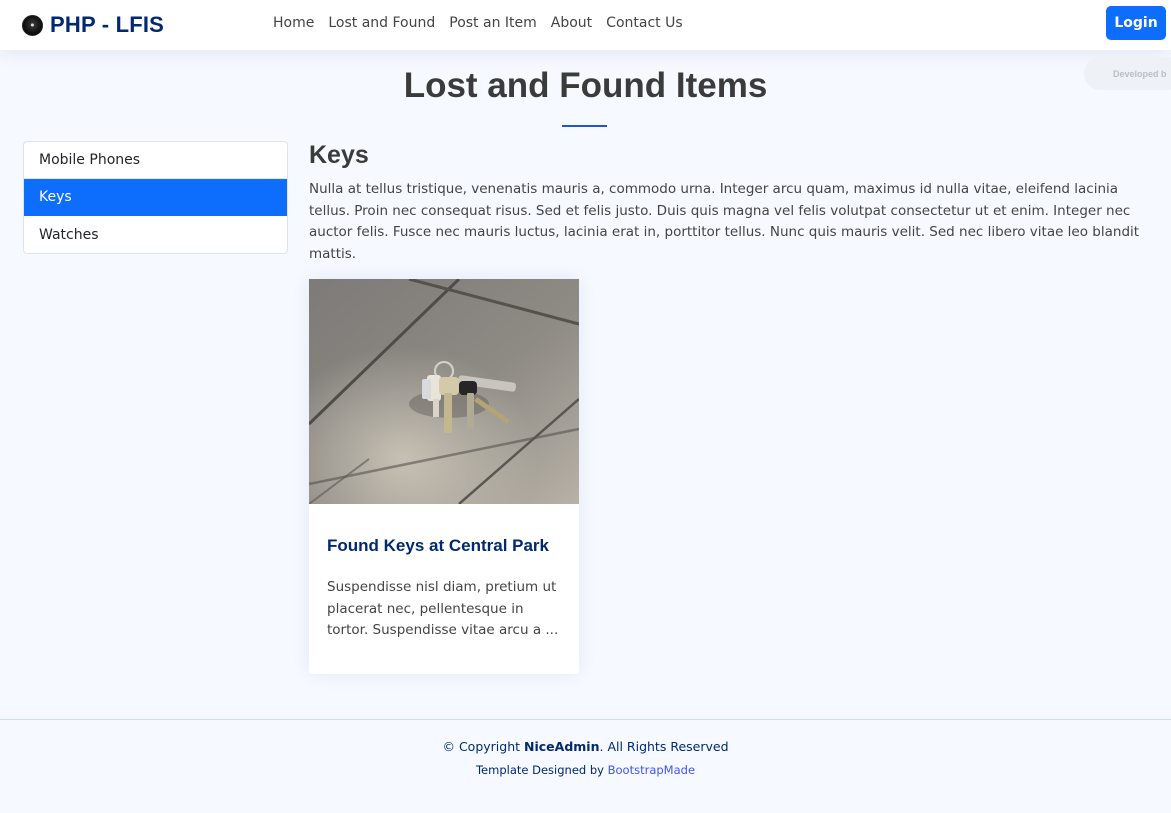  Describe the element at coordinates (449, 546) in the screenshot. I see `item-title: Found Keys at Central Park` at that location.